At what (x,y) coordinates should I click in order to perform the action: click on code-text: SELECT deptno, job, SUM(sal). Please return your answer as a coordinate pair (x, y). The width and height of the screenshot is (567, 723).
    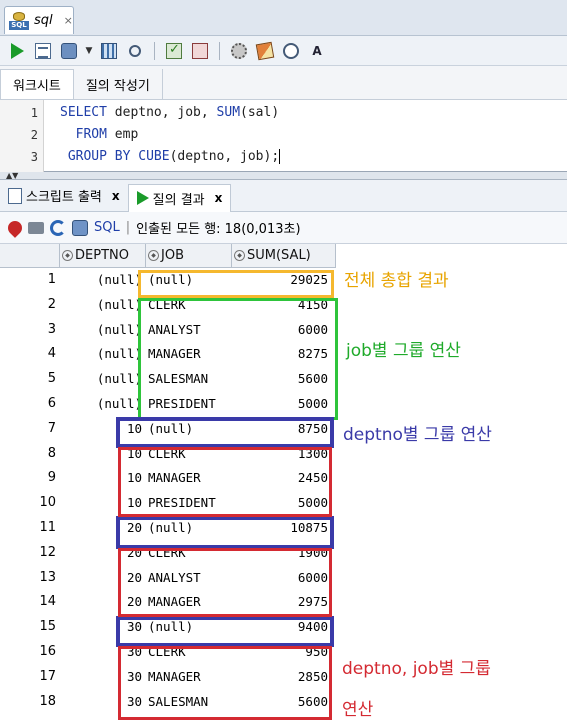
    Looking at the image, I should click on (170, 112).